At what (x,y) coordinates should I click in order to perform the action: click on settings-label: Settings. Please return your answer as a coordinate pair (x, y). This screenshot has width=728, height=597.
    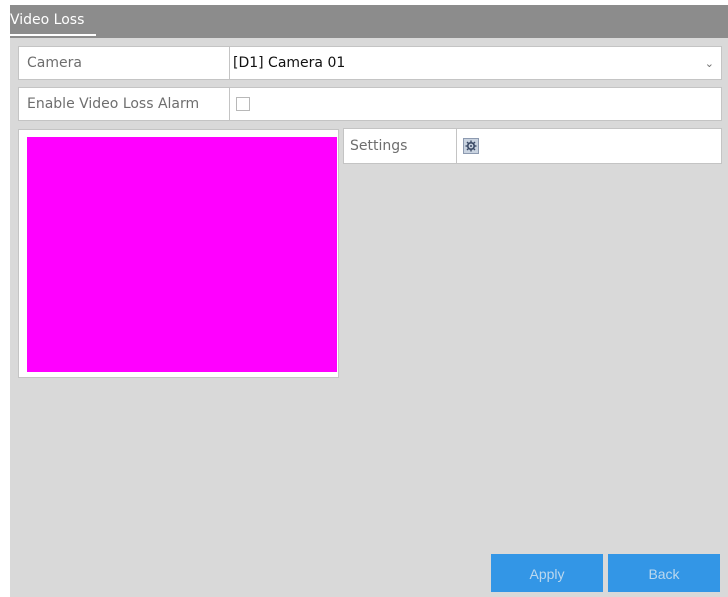
    Looking at the image, I should click on (400, 146).